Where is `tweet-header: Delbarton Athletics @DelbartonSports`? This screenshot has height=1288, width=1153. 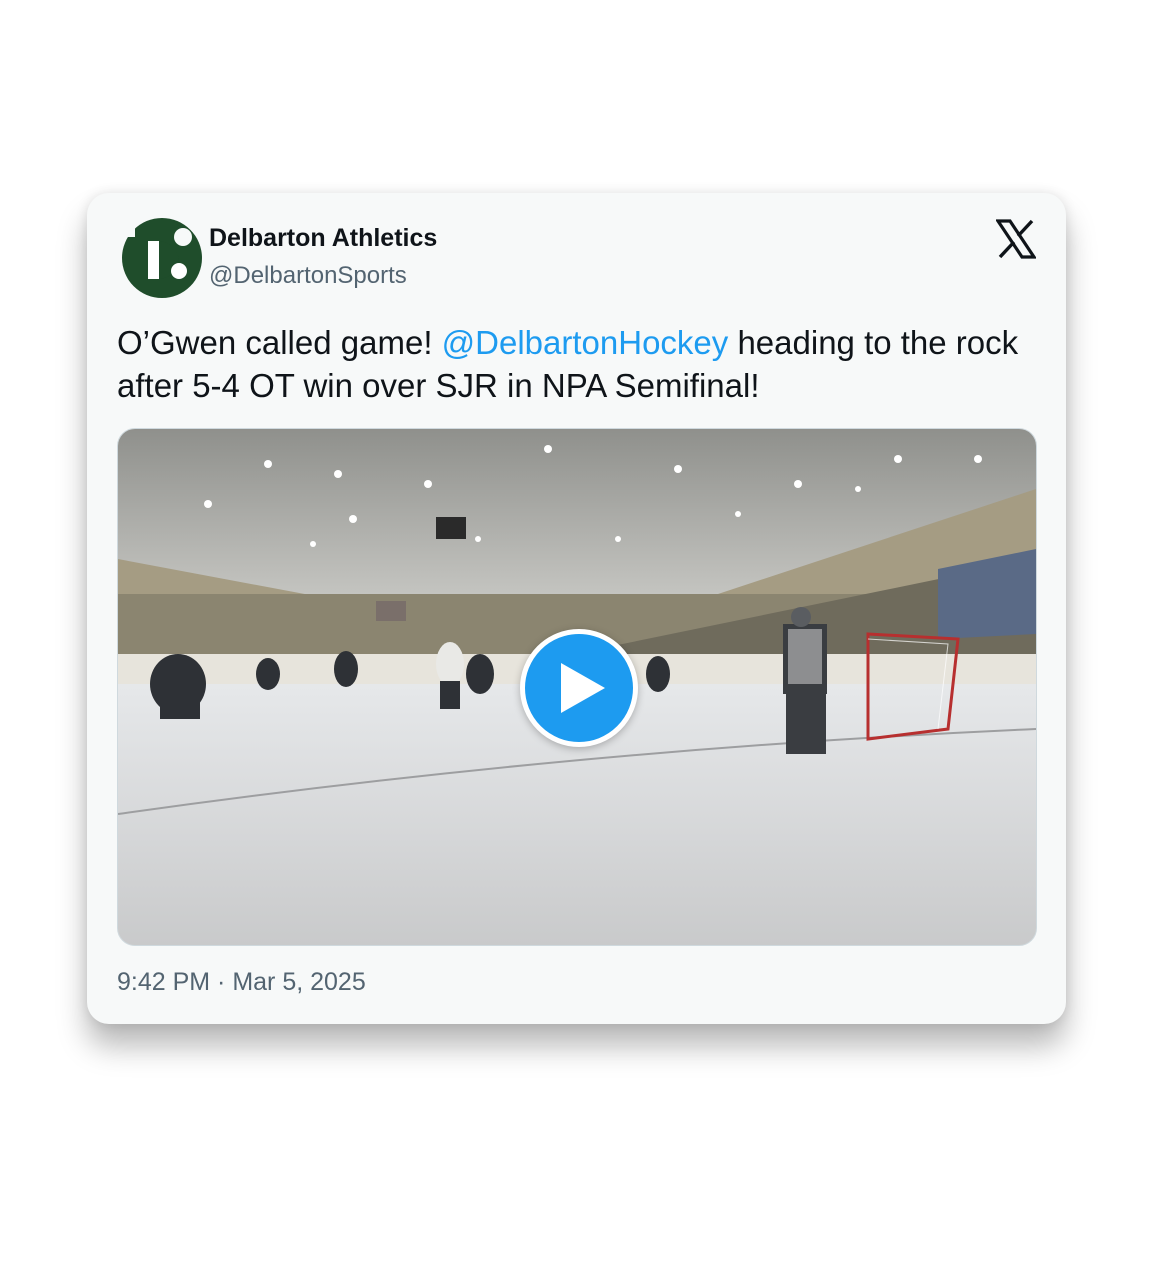 tweet-header: Delbarton Athletics @DelbartonSports is located at coordinates (580, 260).